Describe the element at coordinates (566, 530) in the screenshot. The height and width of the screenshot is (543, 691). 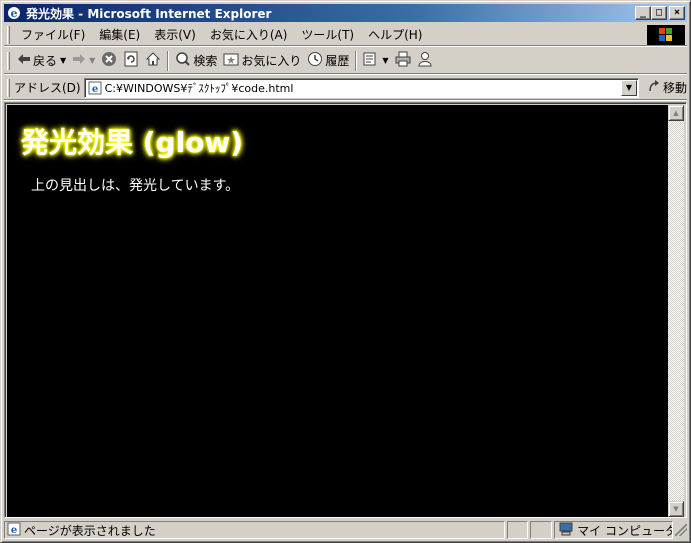
I see `my-computer-icon` at that location.